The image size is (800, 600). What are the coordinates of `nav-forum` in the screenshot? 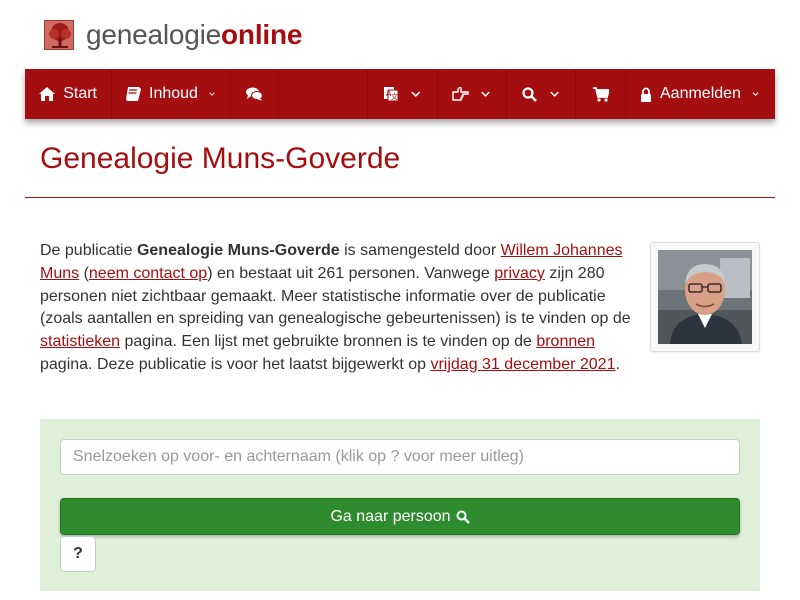 It's located at (255, 94).